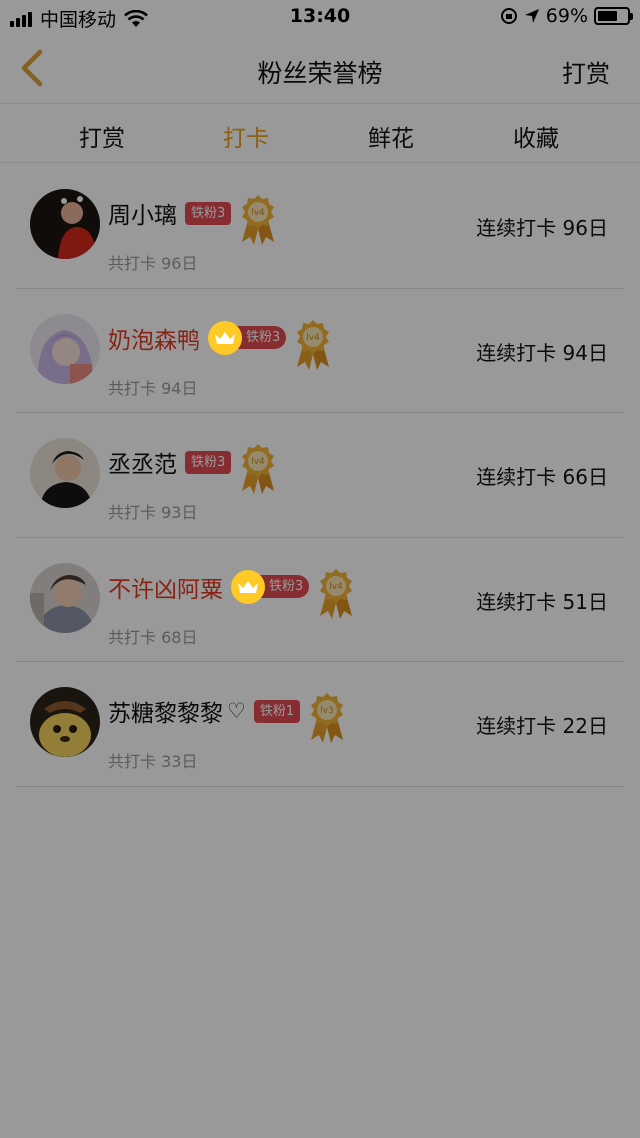  Describe the element at coordinates (153, 512) in the screenshot. I see `total-checkin: 共打卡 93日` at that location.